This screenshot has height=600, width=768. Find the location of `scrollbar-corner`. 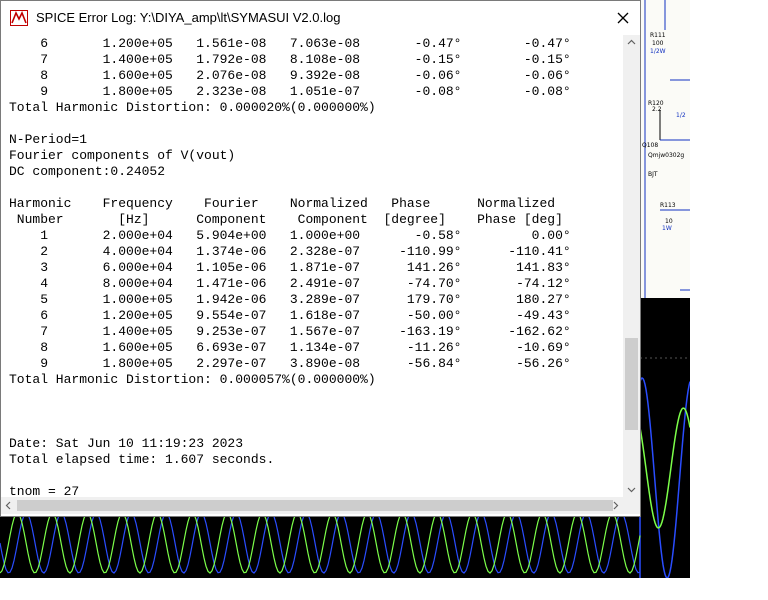

scrollbar-corner is located at coordinates (631, 505).